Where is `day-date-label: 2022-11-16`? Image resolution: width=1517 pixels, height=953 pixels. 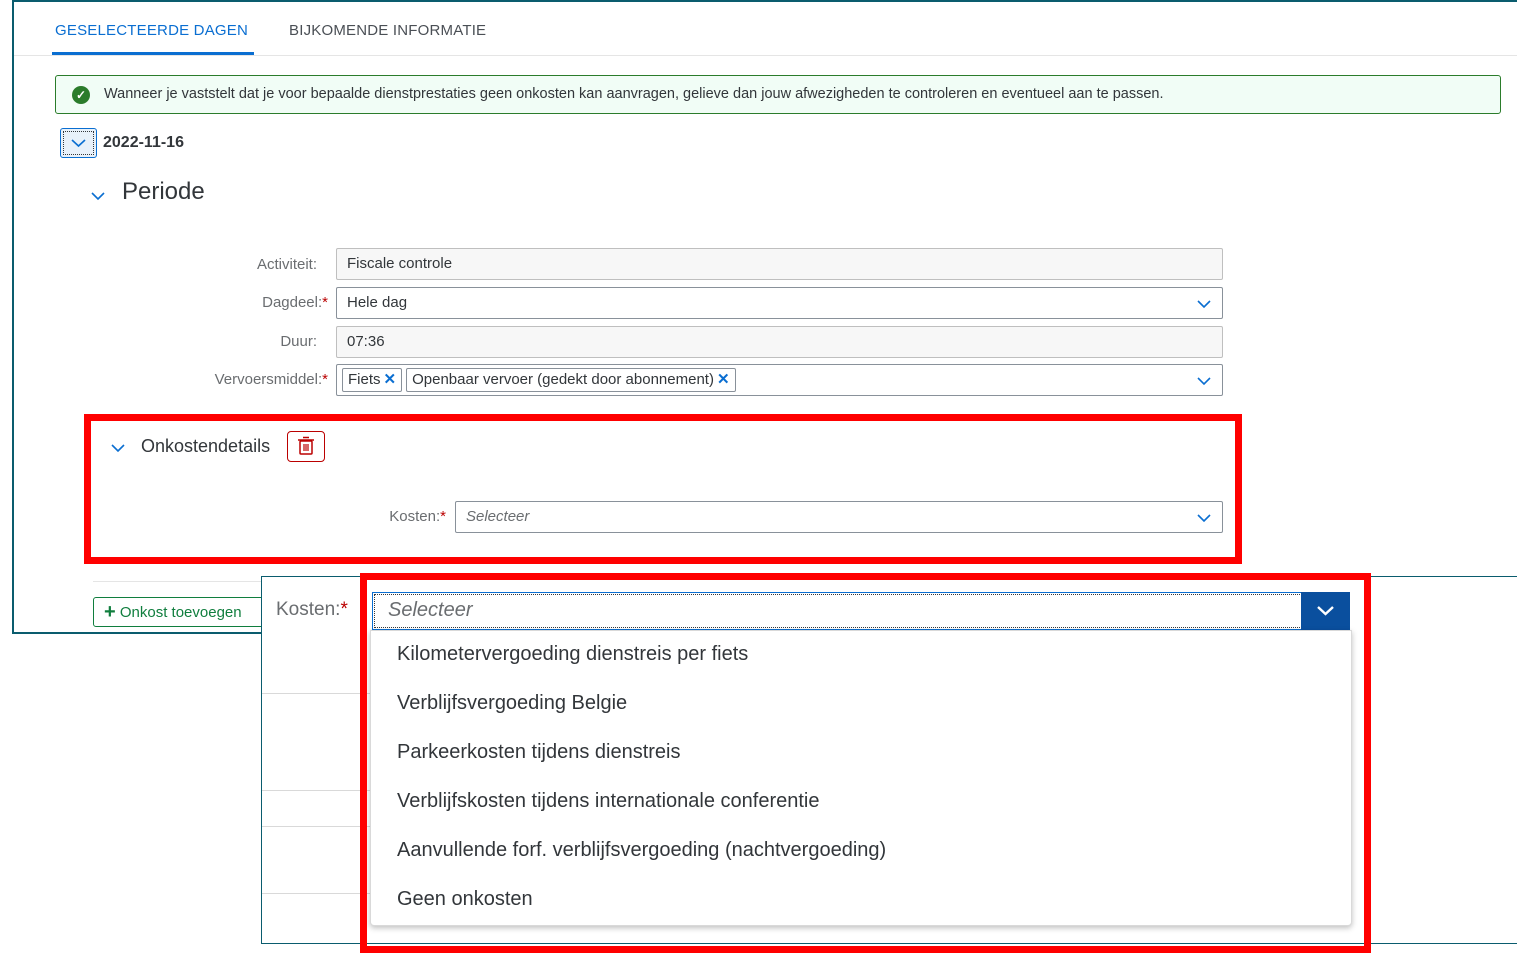
day-date-label: 2022-11-16 is located at coordinates (143, 142).